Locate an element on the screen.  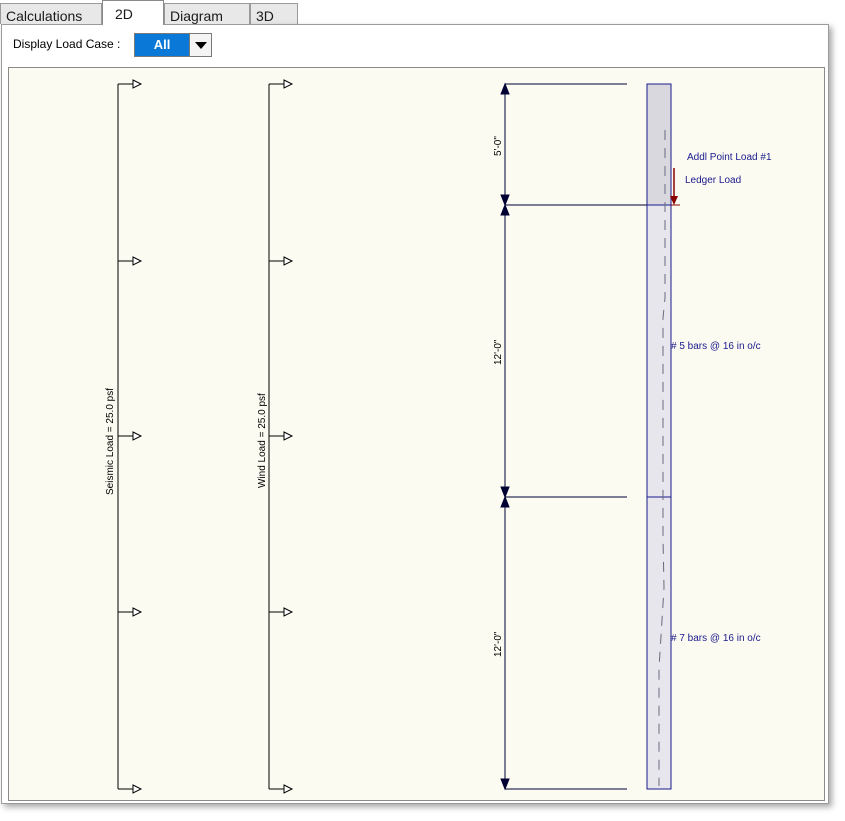
wall-section is located at coordinates (659, 436).